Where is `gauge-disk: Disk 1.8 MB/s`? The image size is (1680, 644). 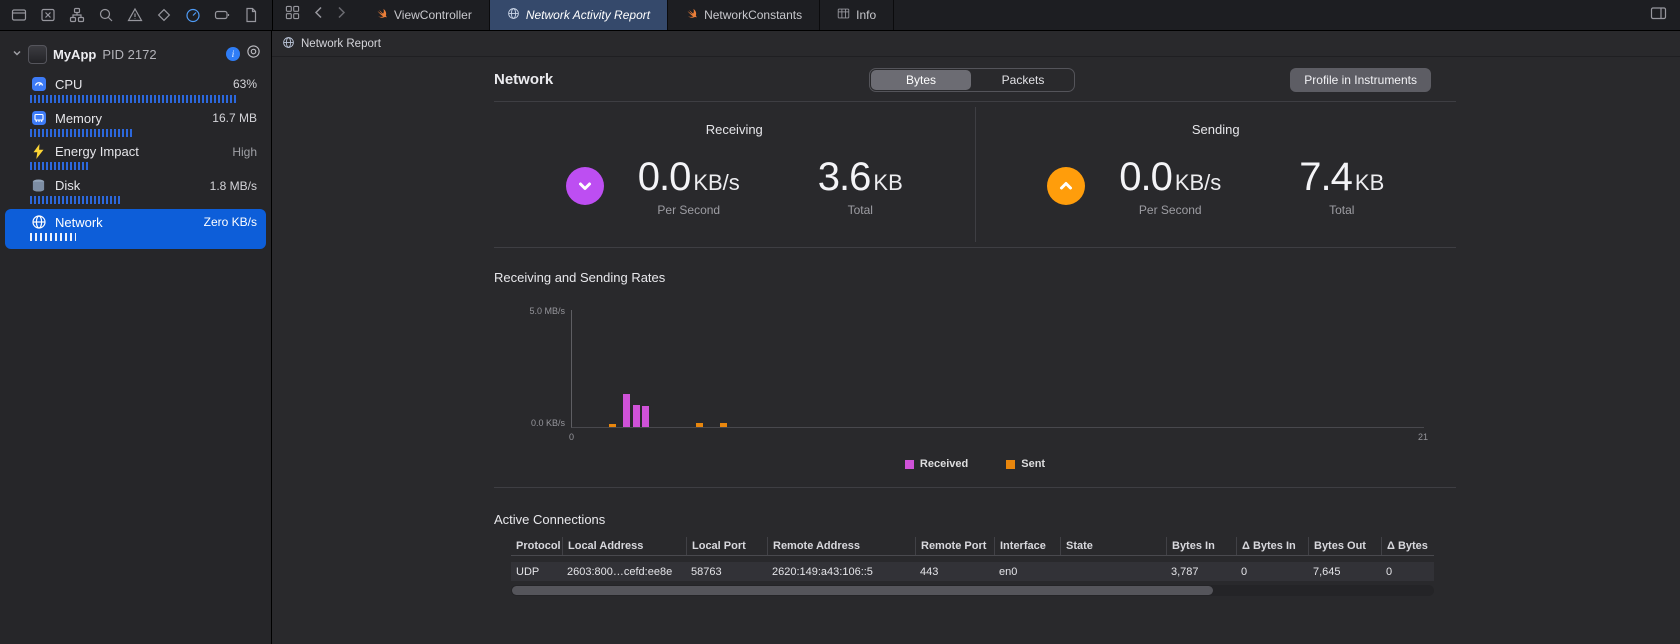 gauge-disk: Disk 1.8 MB/s is located at coordinates (135, 191).